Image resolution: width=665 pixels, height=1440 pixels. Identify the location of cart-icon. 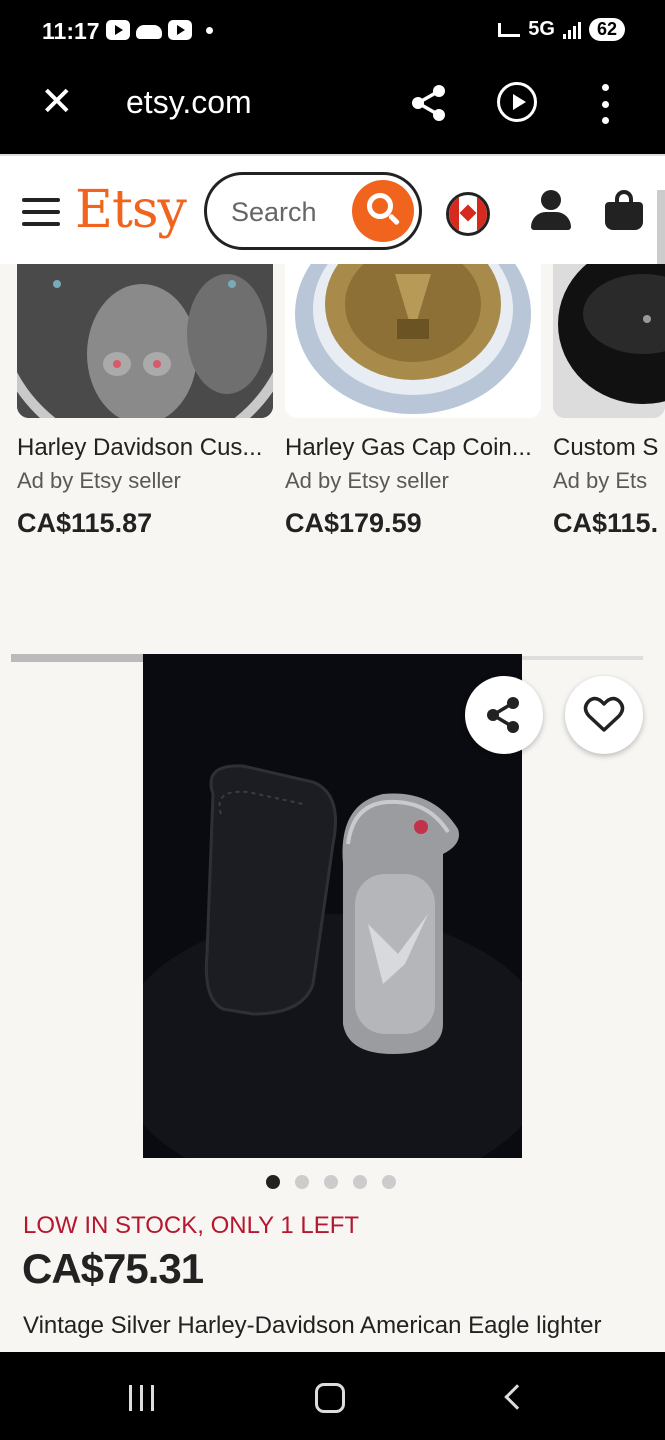
(624, 210).